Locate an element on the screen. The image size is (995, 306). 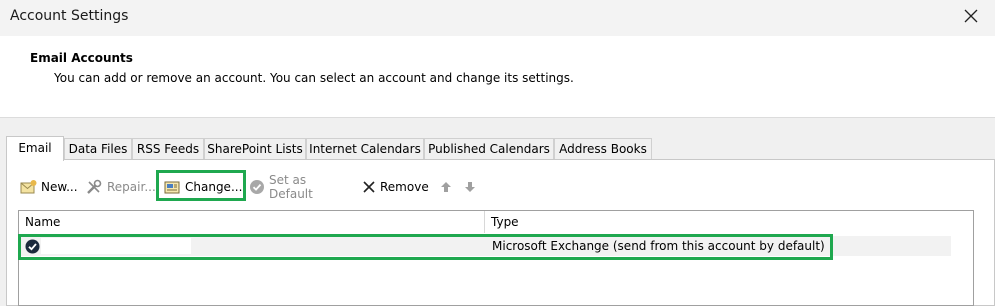
tab-address-books: Address Books is located at coordinates (603, 148).